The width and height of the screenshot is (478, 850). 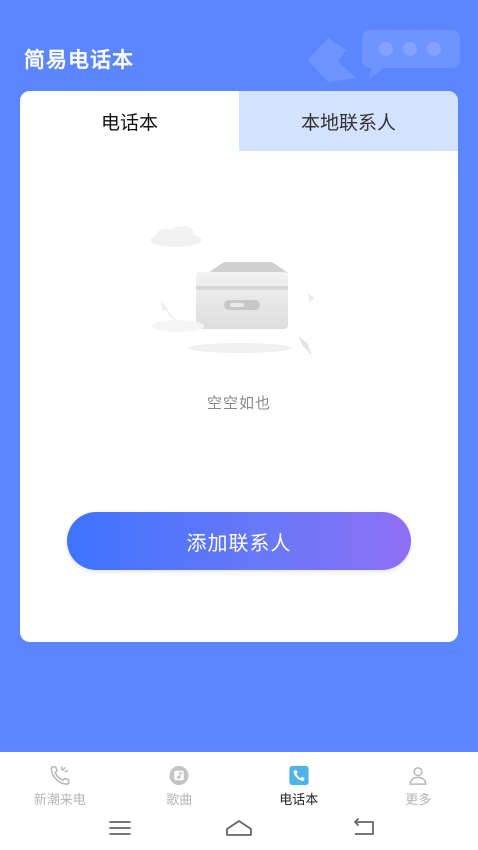 What do you see at coordinates (120, 828) in the screenshot?
I see `menu-icon` at bounding box center [120, 828].